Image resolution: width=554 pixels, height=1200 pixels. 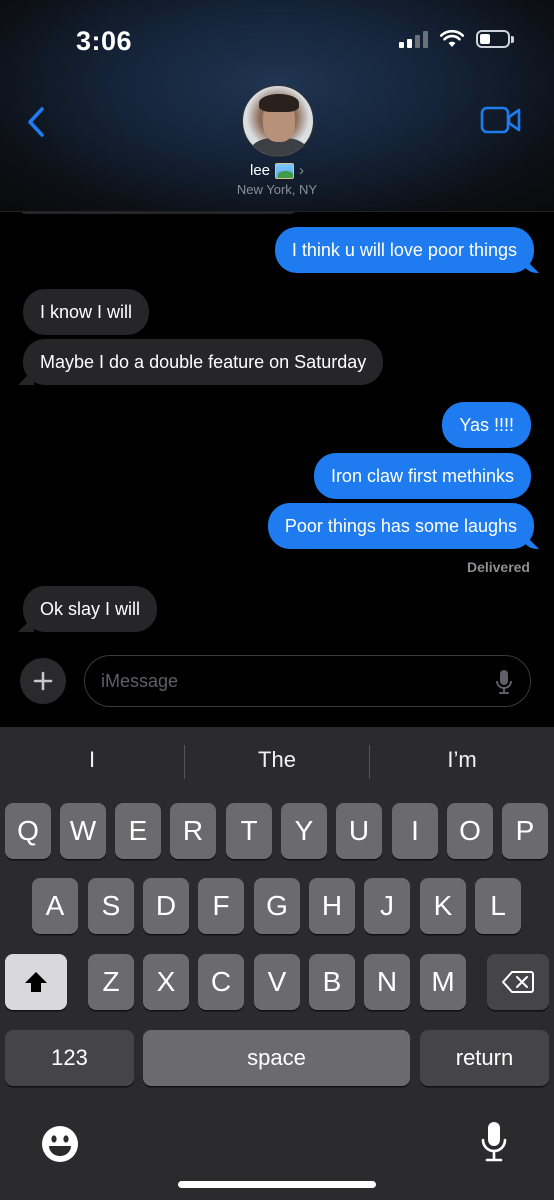 I want to click on message-bubble-outgoing: Yas !!!!, so click(x=486, y=425).